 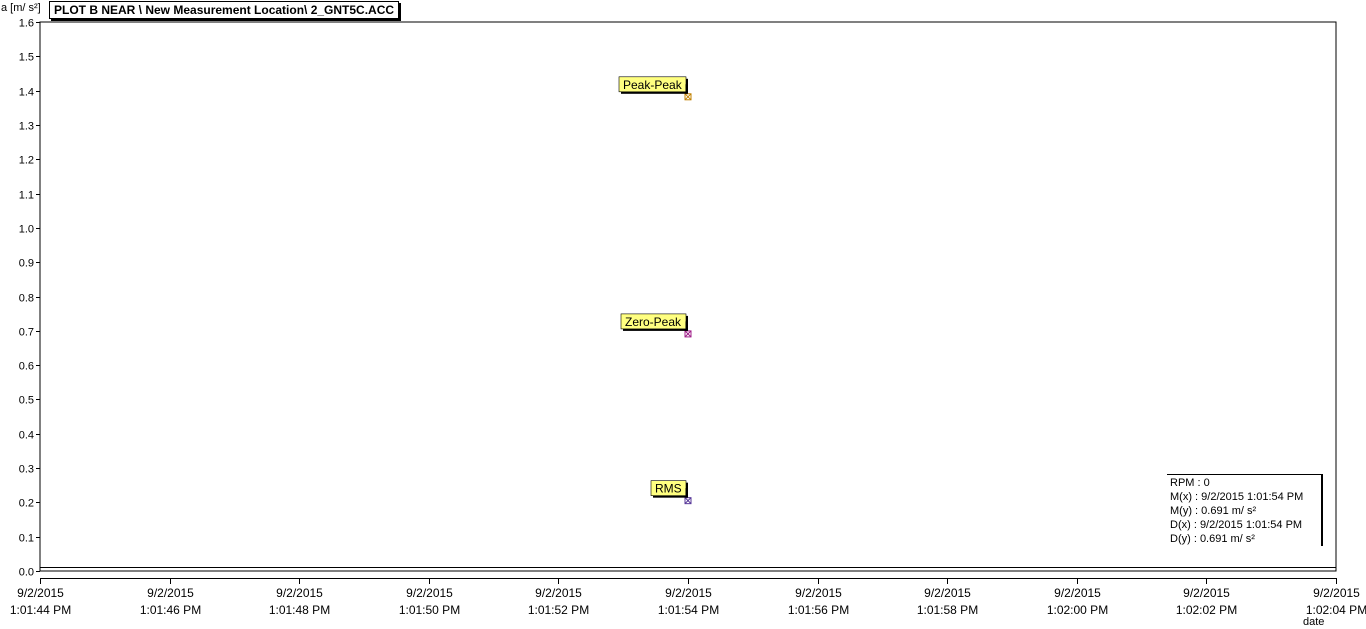 What do you see at coordinates (1190, 483) in the screenshot?
I see `rpm-readout: RPM : 0` at bounding box center [1190, 483].